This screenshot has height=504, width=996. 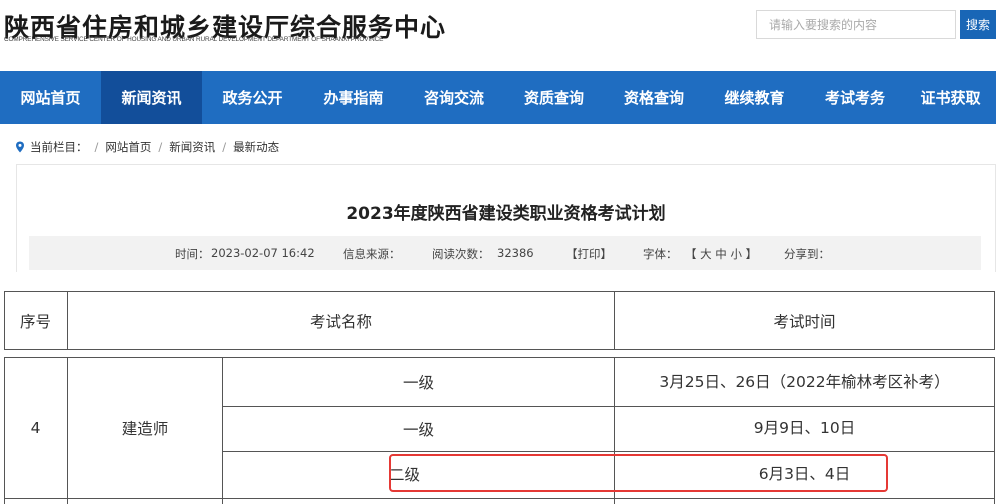 What do you see at coordinates (151, 97) in the screenshot?
I see `nav-item-news: 新闻资讯` at bounding box center [151, 97].